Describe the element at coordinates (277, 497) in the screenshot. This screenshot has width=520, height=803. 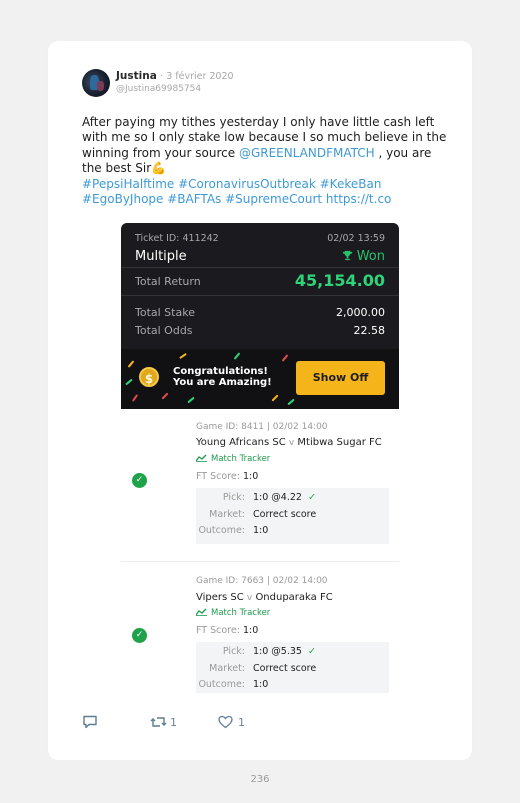
I see `pick-value: 1:0 @4.22` at that location.